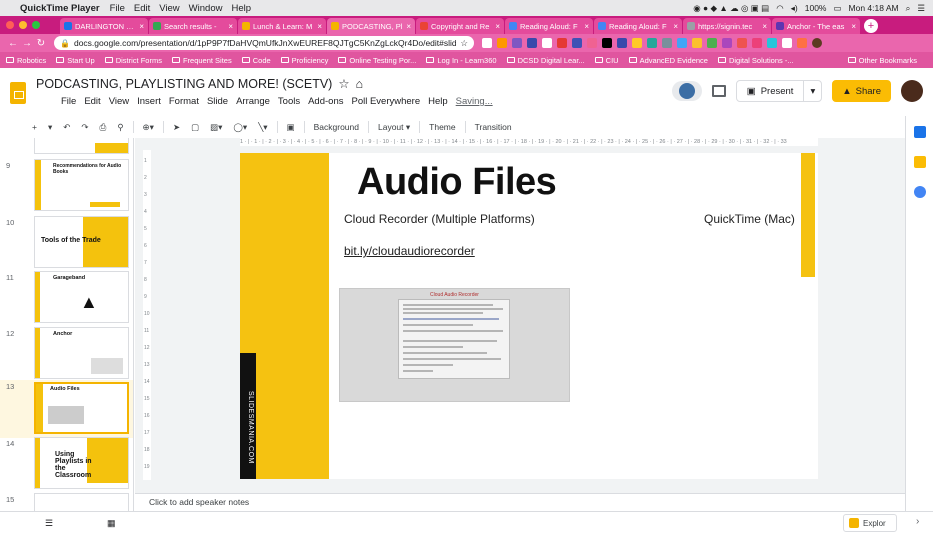  What do you see at coordinates (920, 162) in the screenshot?
I see `keep-icon` at bounding box center [920, 162].